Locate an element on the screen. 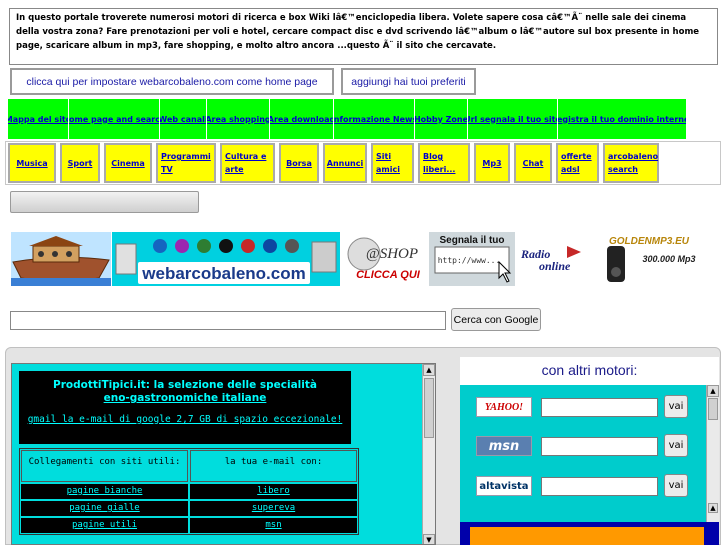 The height and width of the screenshot is (545, 727). cat-sport: Sport is located at coordinates (80, 163).